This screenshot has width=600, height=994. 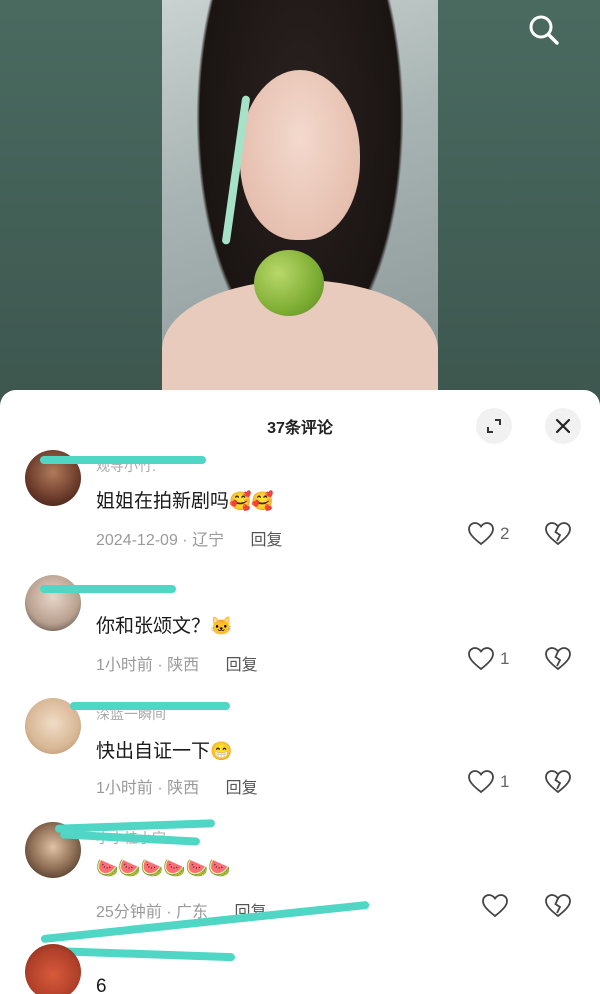 I want to click on like-button: 2, so click(x=488, y=534).